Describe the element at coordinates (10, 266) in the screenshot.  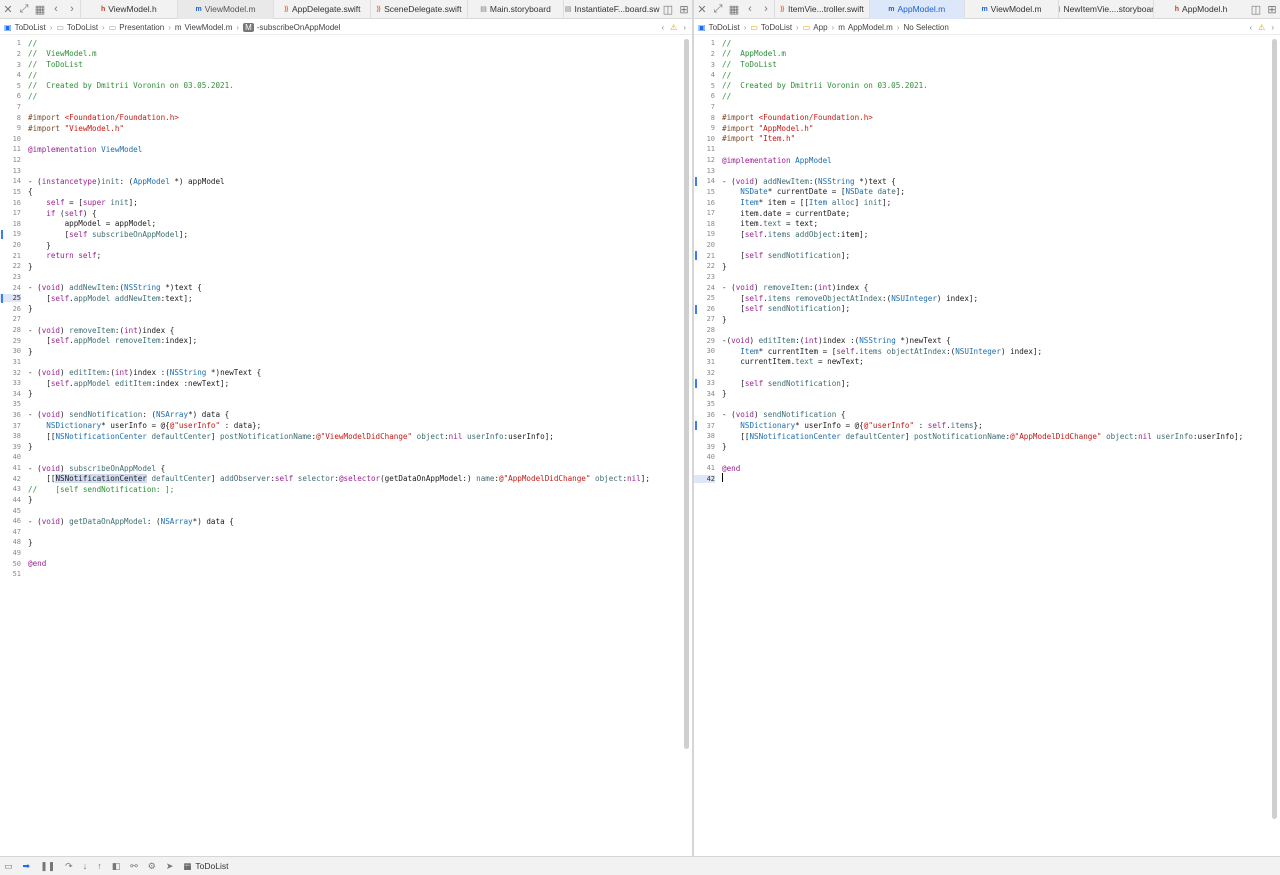
I see `line-number: 22` at that location.